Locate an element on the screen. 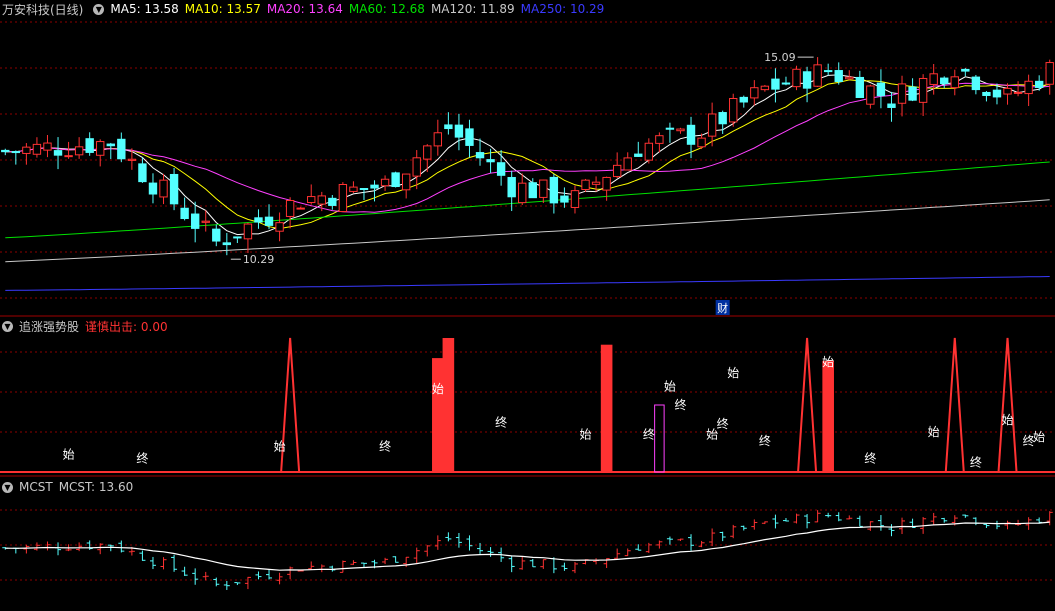  indicator-panel-header: ▼ 追涨强势股 谨慎出击: 0.00 is located at coordinates (87, 326).